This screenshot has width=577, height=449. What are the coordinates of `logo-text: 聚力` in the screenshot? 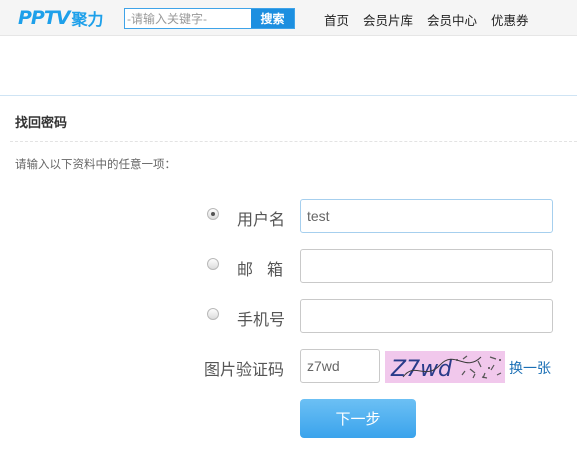 It's located at (87, 20).